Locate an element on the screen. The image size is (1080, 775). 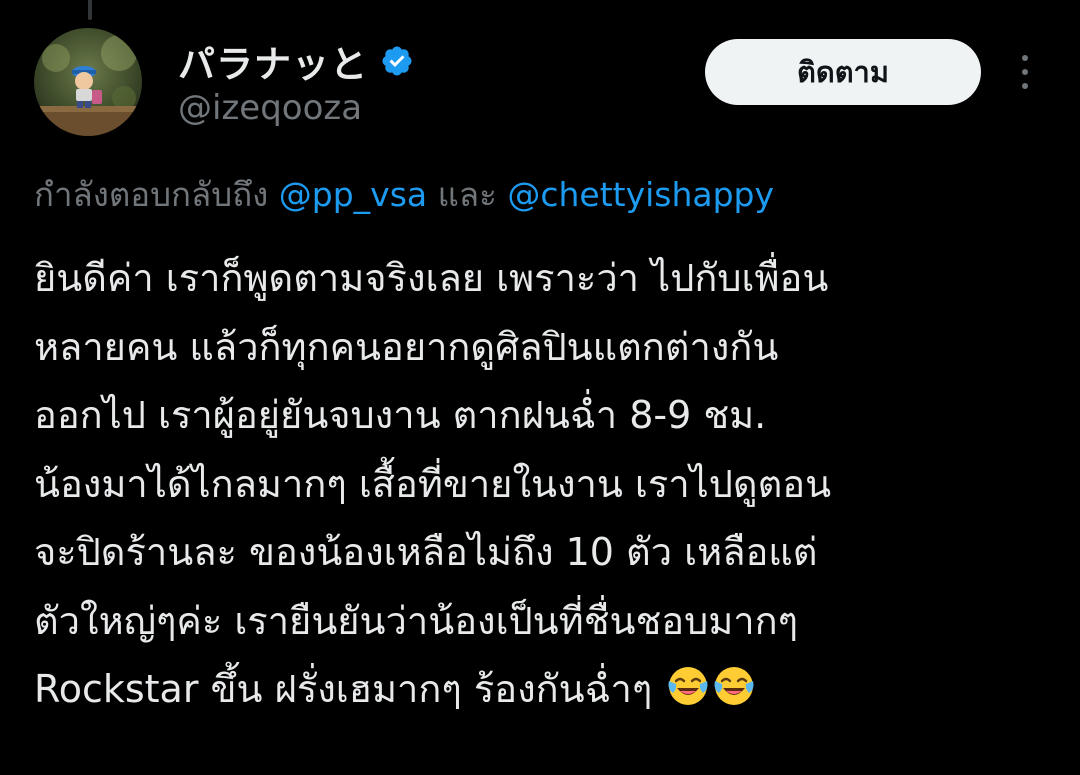
thread-connector-line is located at coordinates (90, 10).